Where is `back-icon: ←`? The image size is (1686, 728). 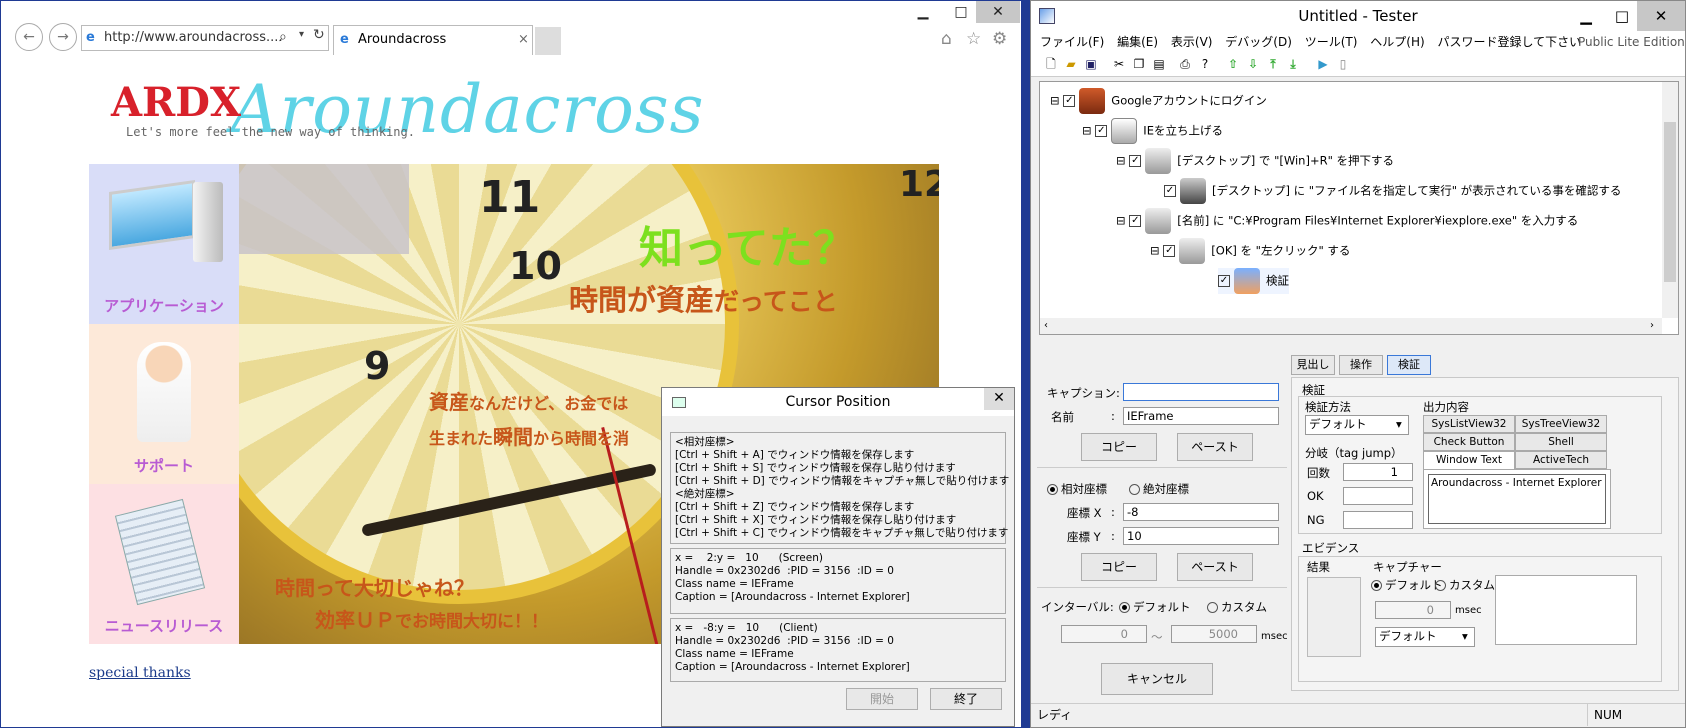 back-icon: ← is located at coordinates (29, 37).